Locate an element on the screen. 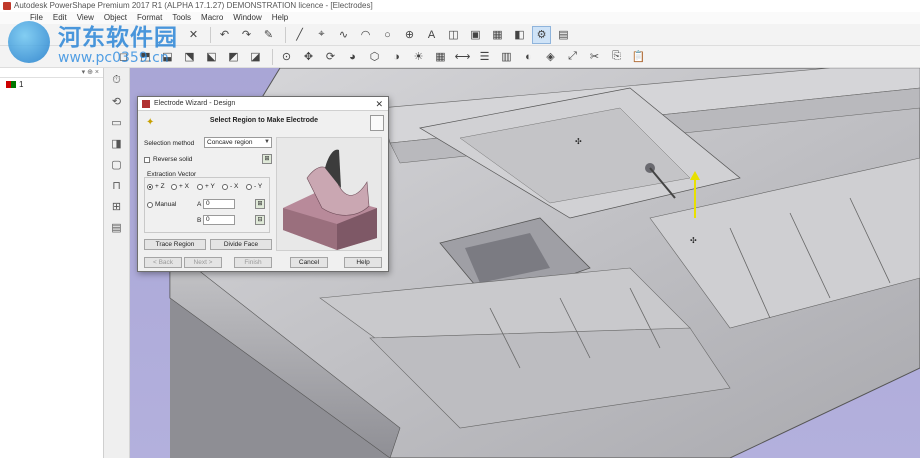 The height and width of the screenshot is (458, 920). point-icon: ⊕ is located at coordinates (409, 35).